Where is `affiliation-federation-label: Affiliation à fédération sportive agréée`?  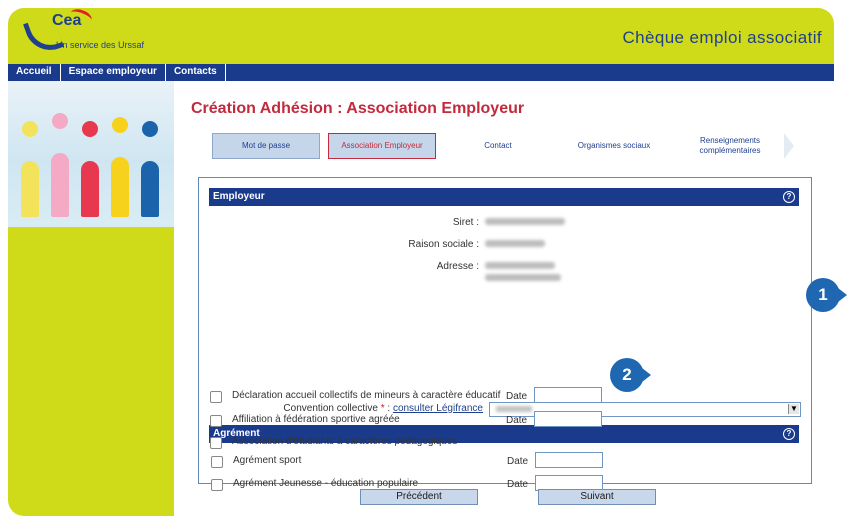
affiliation-federation-label: Affiliation à fédération sportive agréée is located at coordinates (316, 419).